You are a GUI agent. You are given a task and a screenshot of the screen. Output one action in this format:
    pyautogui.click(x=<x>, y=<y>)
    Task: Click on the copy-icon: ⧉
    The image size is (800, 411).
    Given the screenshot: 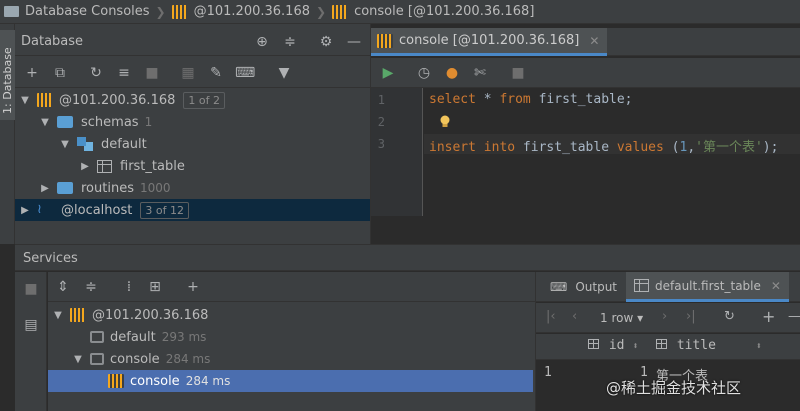 What is the action you would take?
    pyautogui.click(x=60, y=73)
    